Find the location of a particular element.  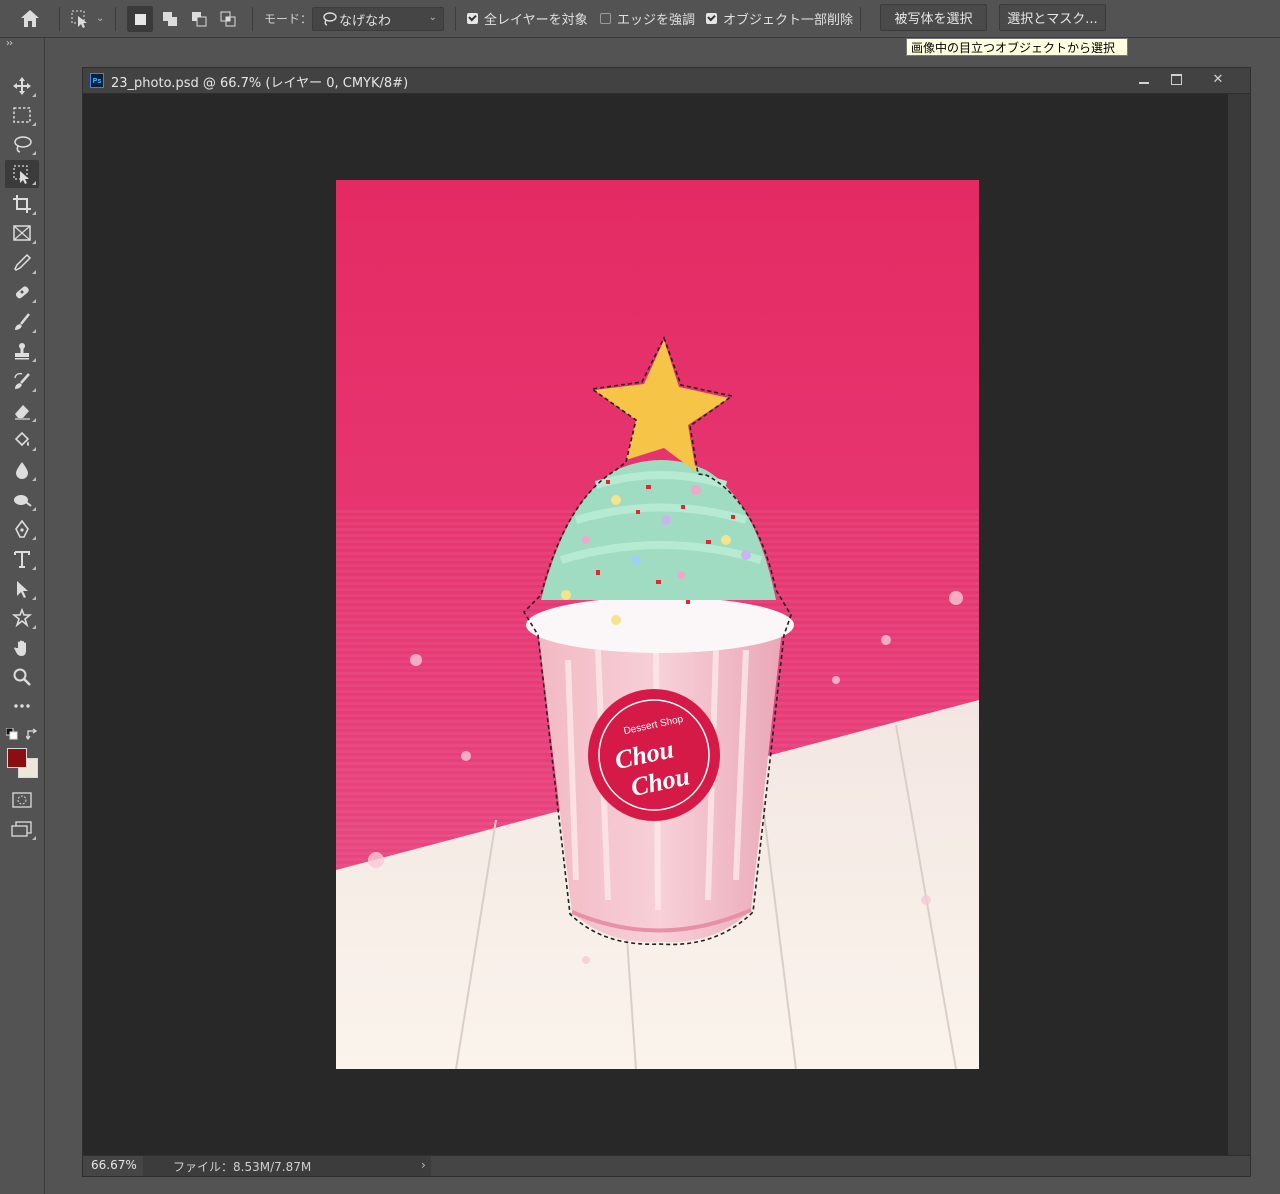

blur-icon is located at coordinates (22, 470).